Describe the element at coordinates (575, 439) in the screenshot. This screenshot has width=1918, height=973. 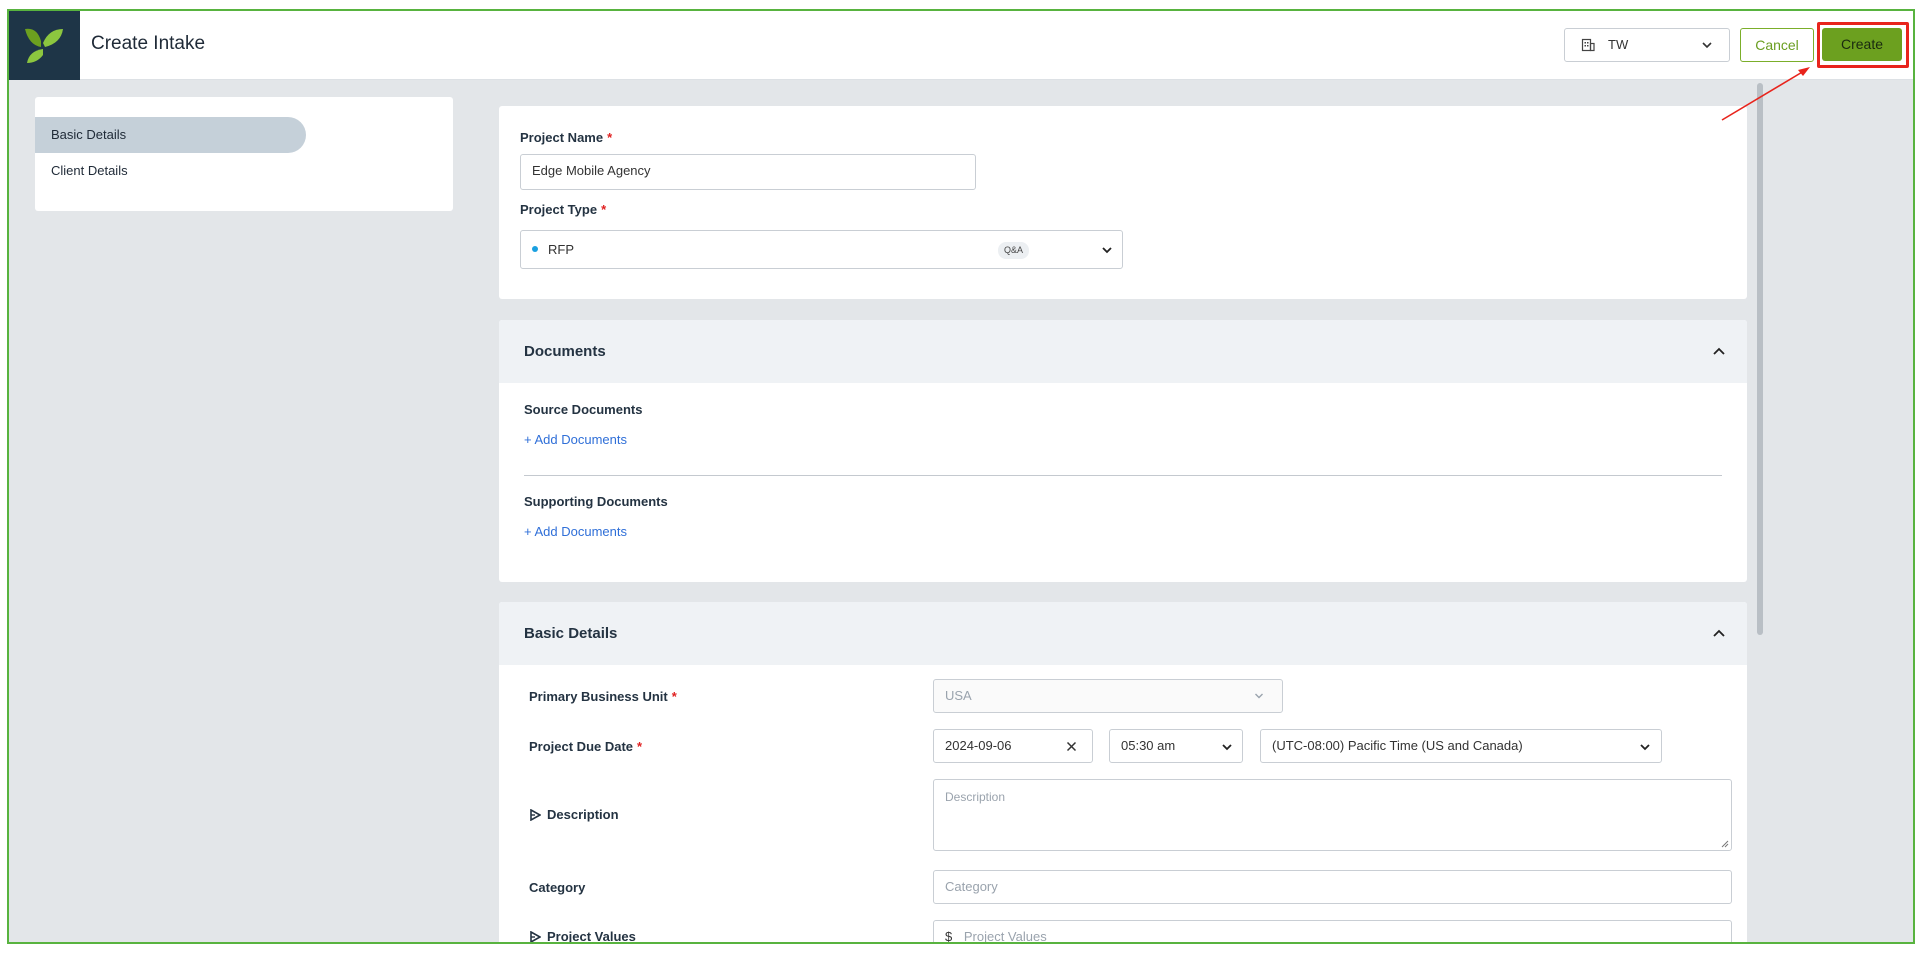
I see `add-source-documents-link: + Add Documents` at that location.